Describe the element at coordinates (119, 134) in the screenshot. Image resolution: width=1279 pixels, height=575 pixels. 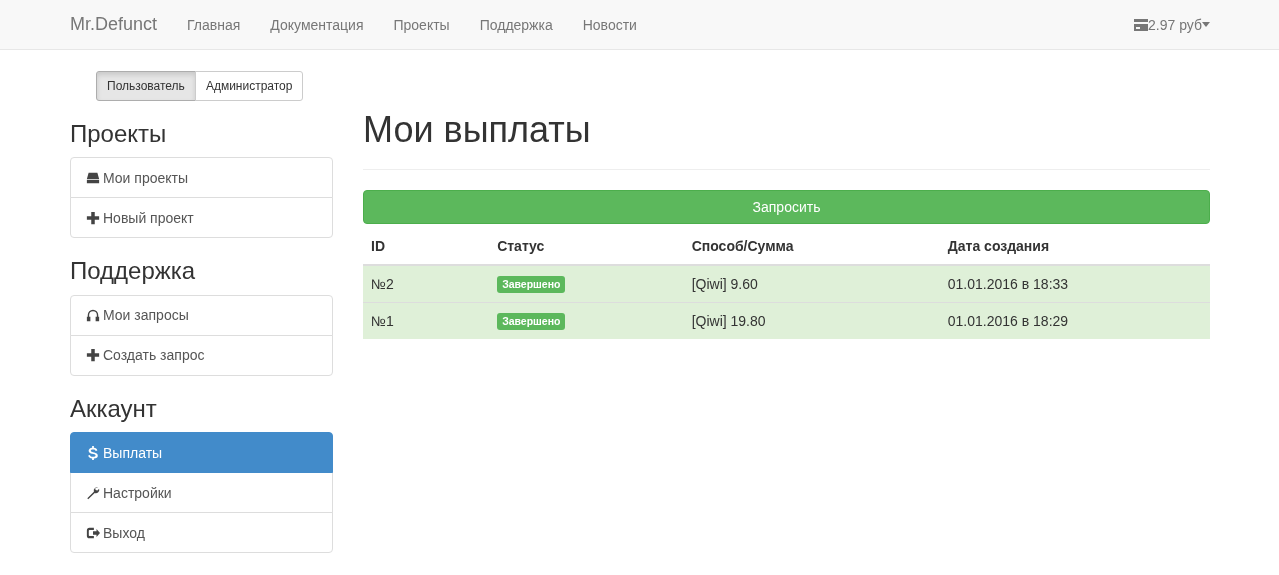
I see `sidebar-heading: Проекты` at that location.